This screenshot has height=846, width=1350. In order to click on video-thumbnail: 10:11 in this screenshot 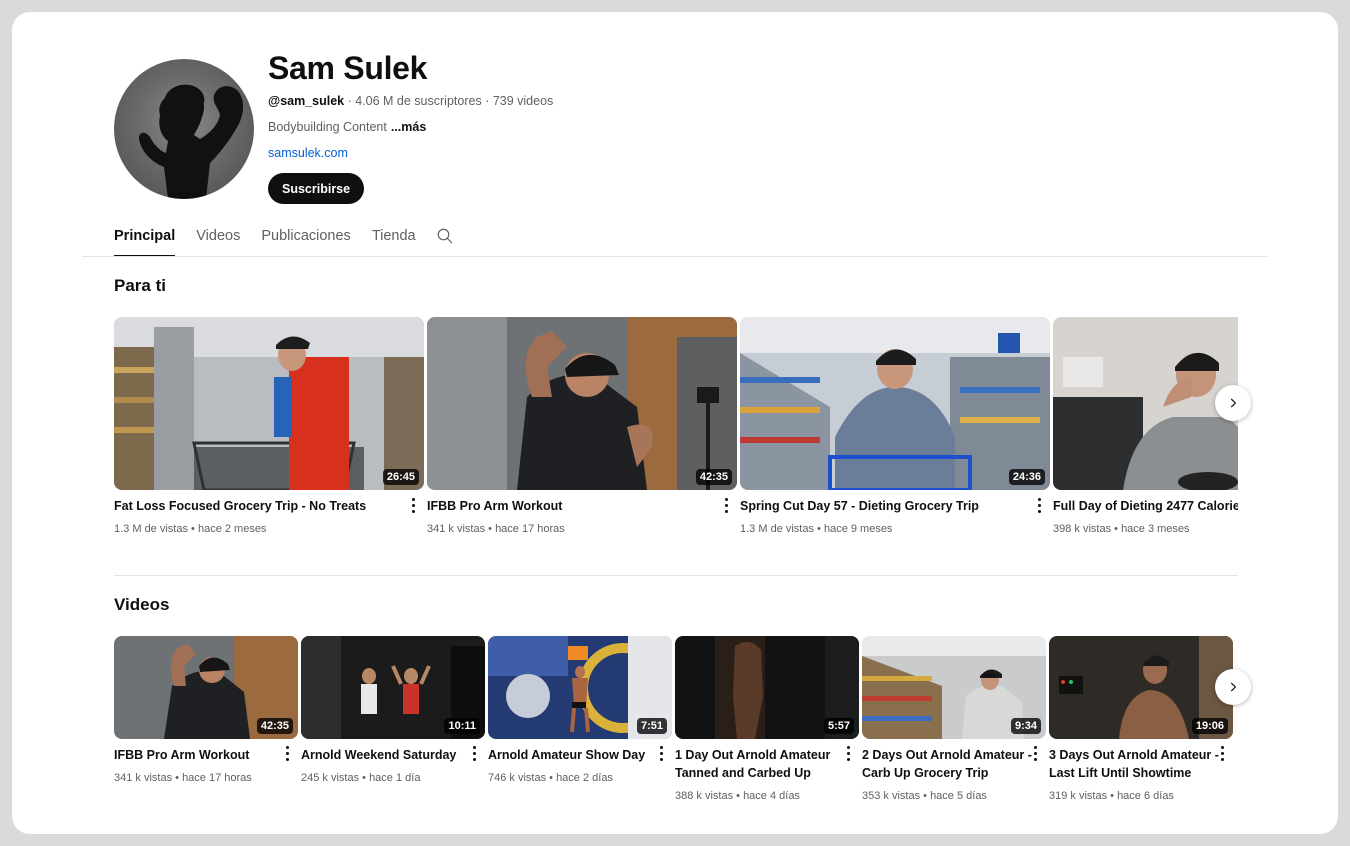, I will do `click(393, 687)`.